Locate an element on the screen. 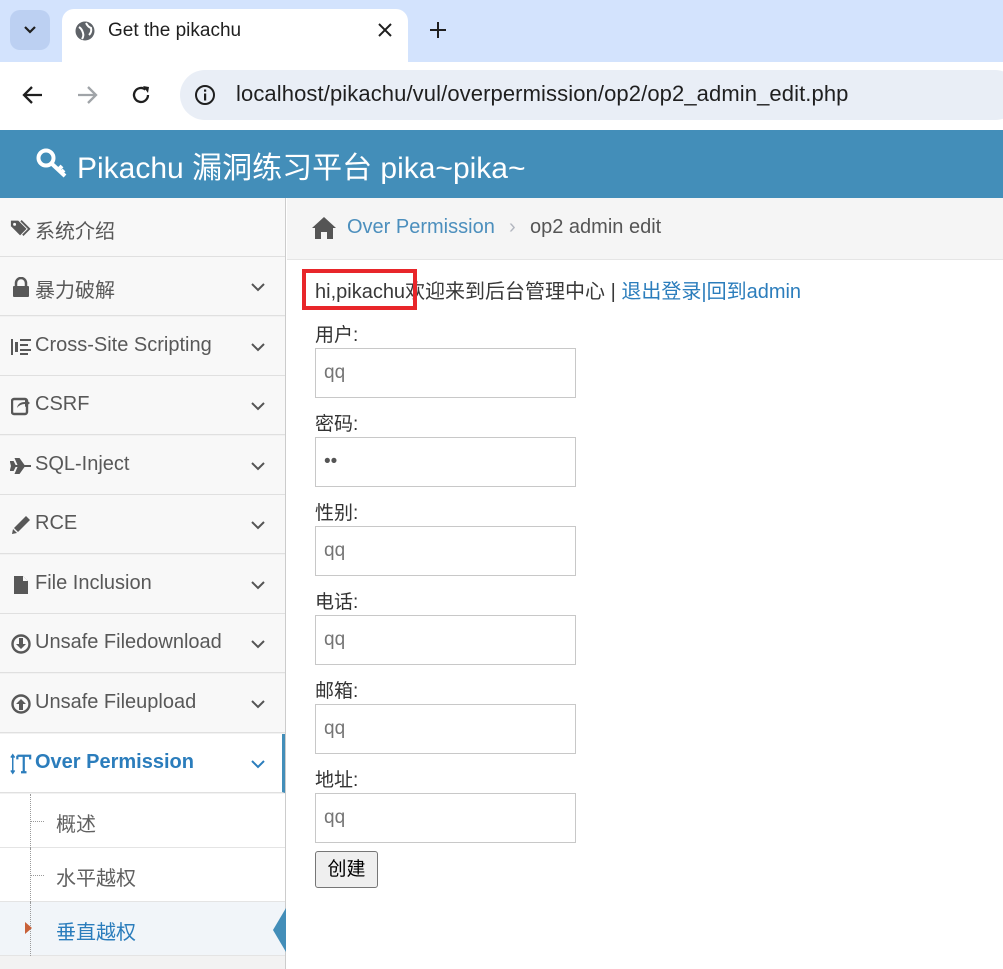  upload-icon is located at coordinates (21, 704).